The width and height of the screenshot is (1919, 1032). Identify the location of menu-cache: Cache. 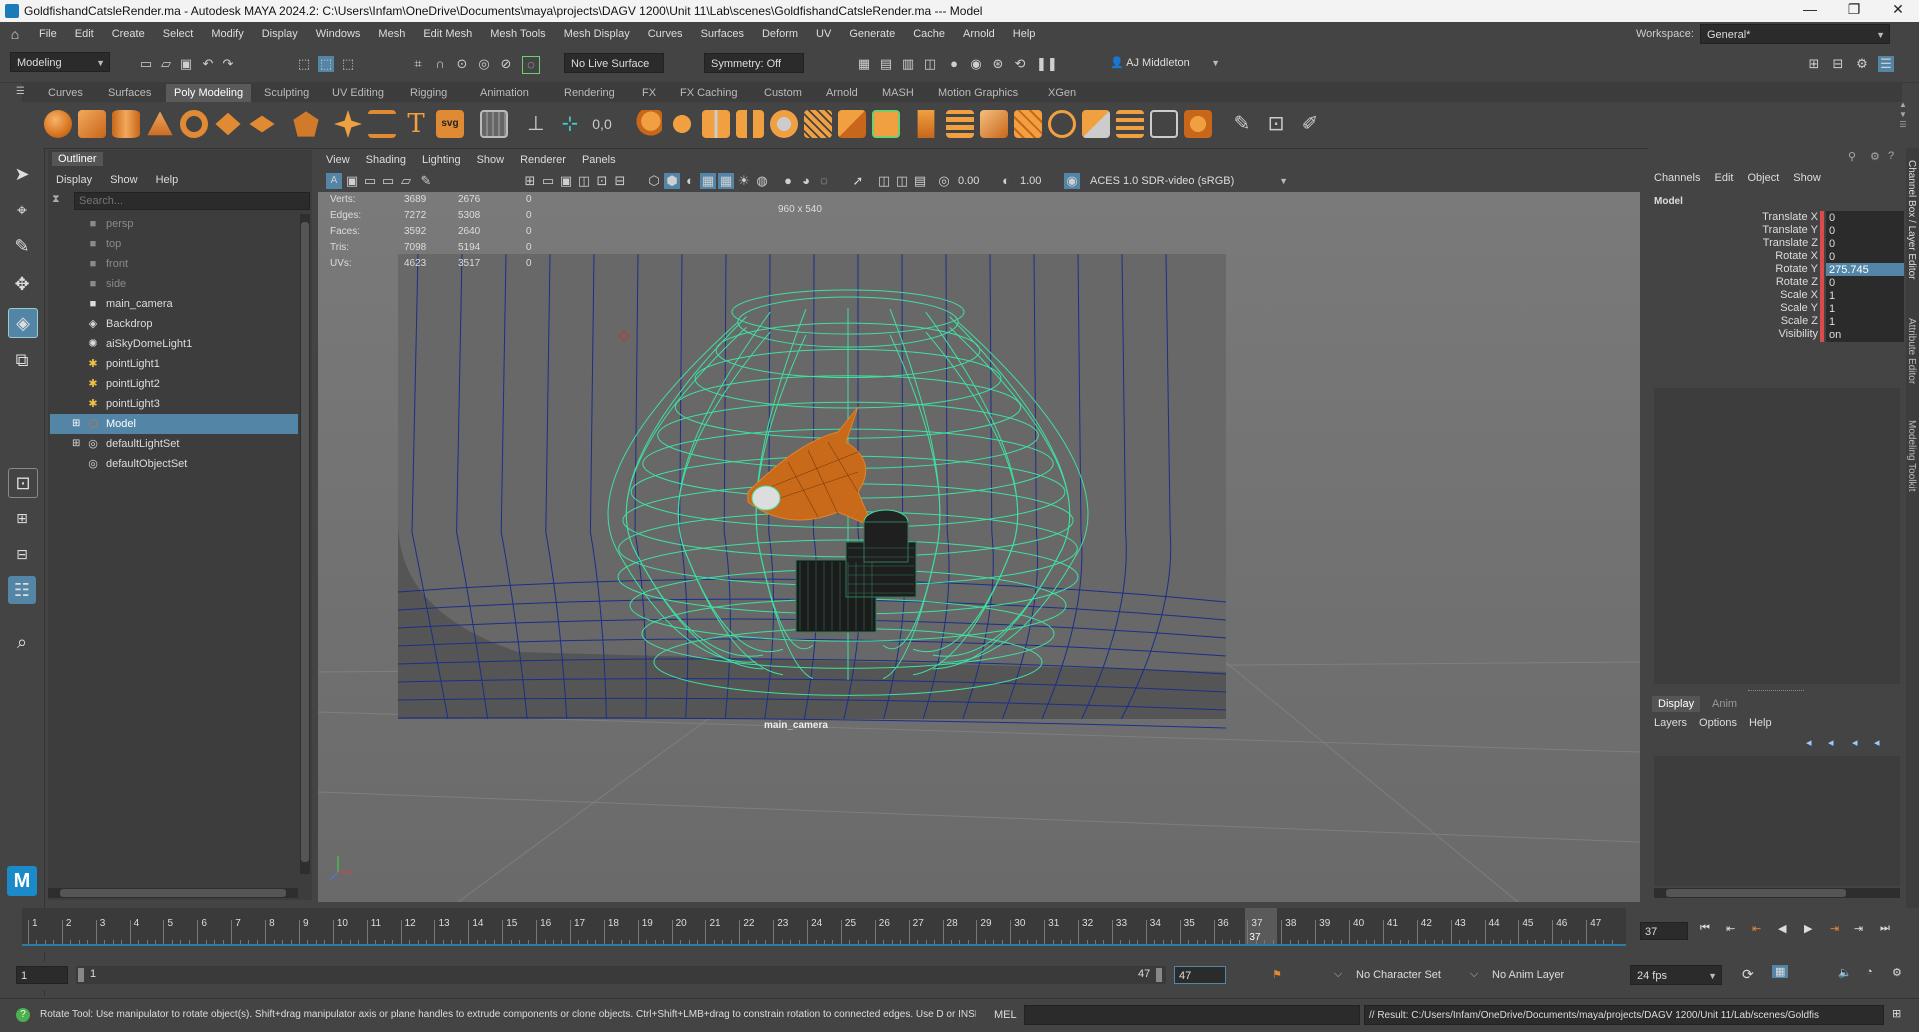
(929, 34).